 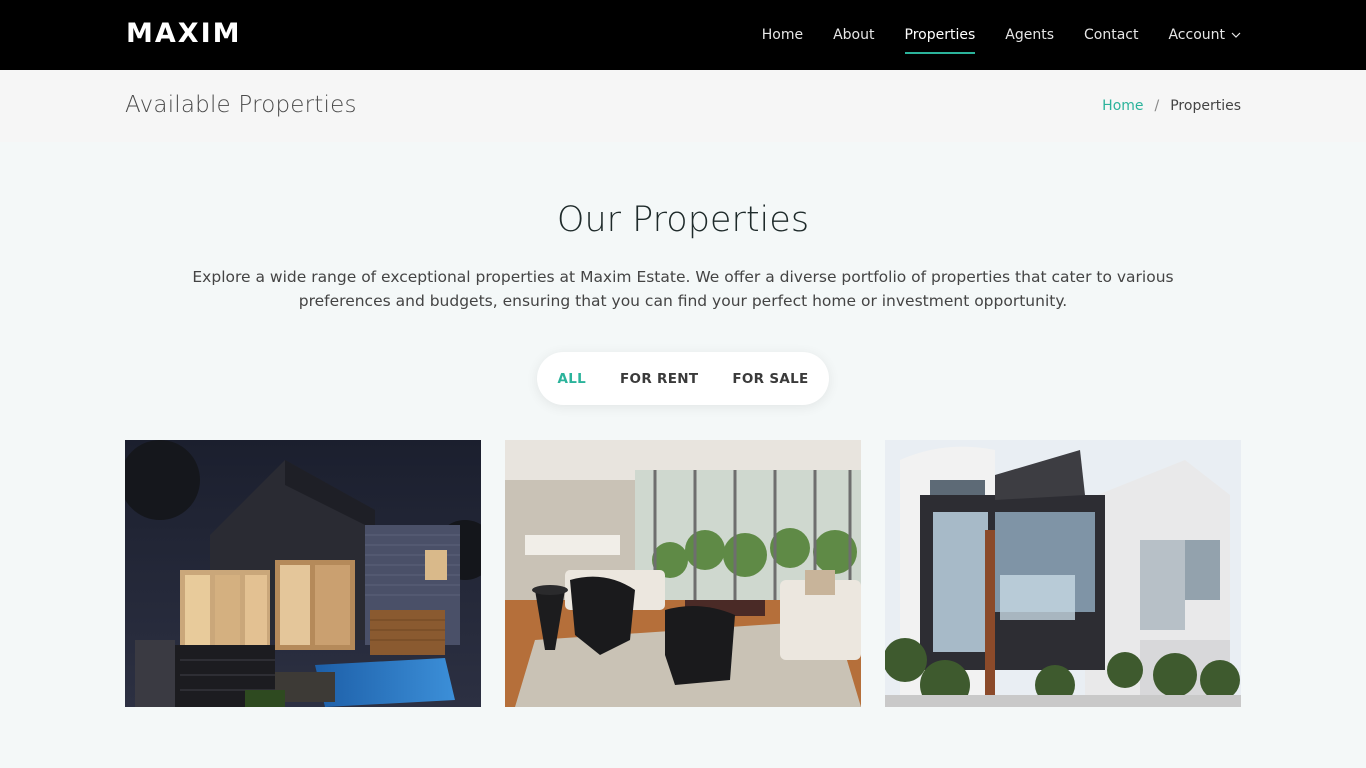 I want to click on property-filter-group: ALL FOR RENT FOR SALE, so click(x=683, y=378).